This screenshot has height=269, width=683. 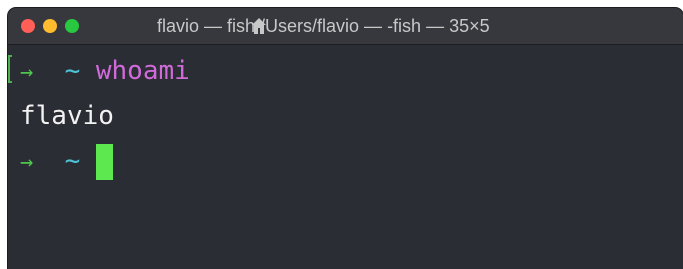 I want to click on command-line: → ~ whoami, so click(x=105, y=71).